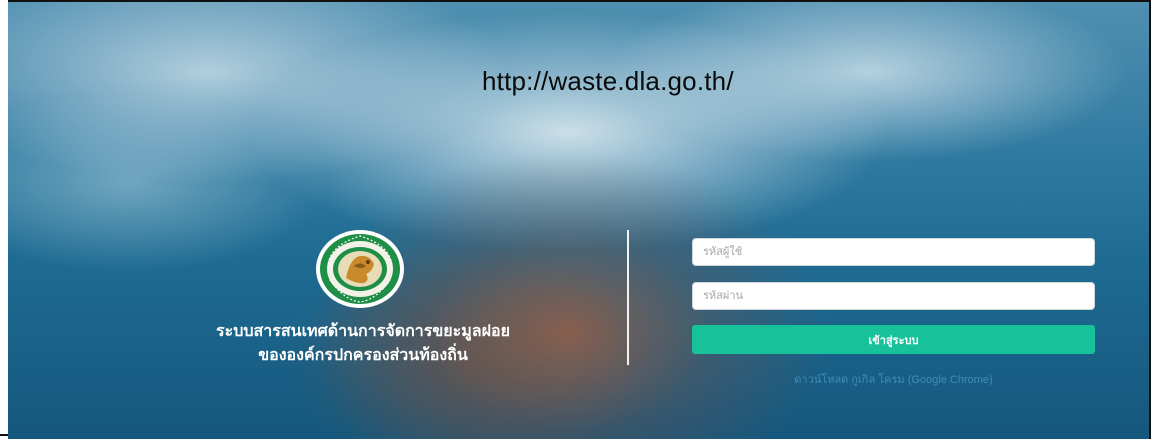  I want to click on site-url-text: http://waste.dla.go.th/, so click(608, 81).